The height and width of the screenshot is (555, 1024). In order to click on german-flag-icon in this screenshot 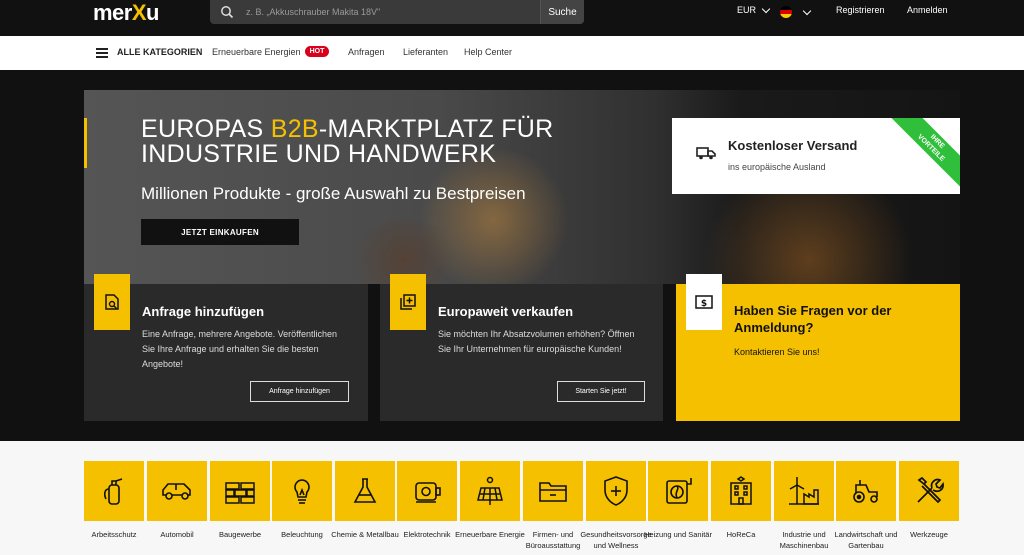, I will do `click(786, 12)`.